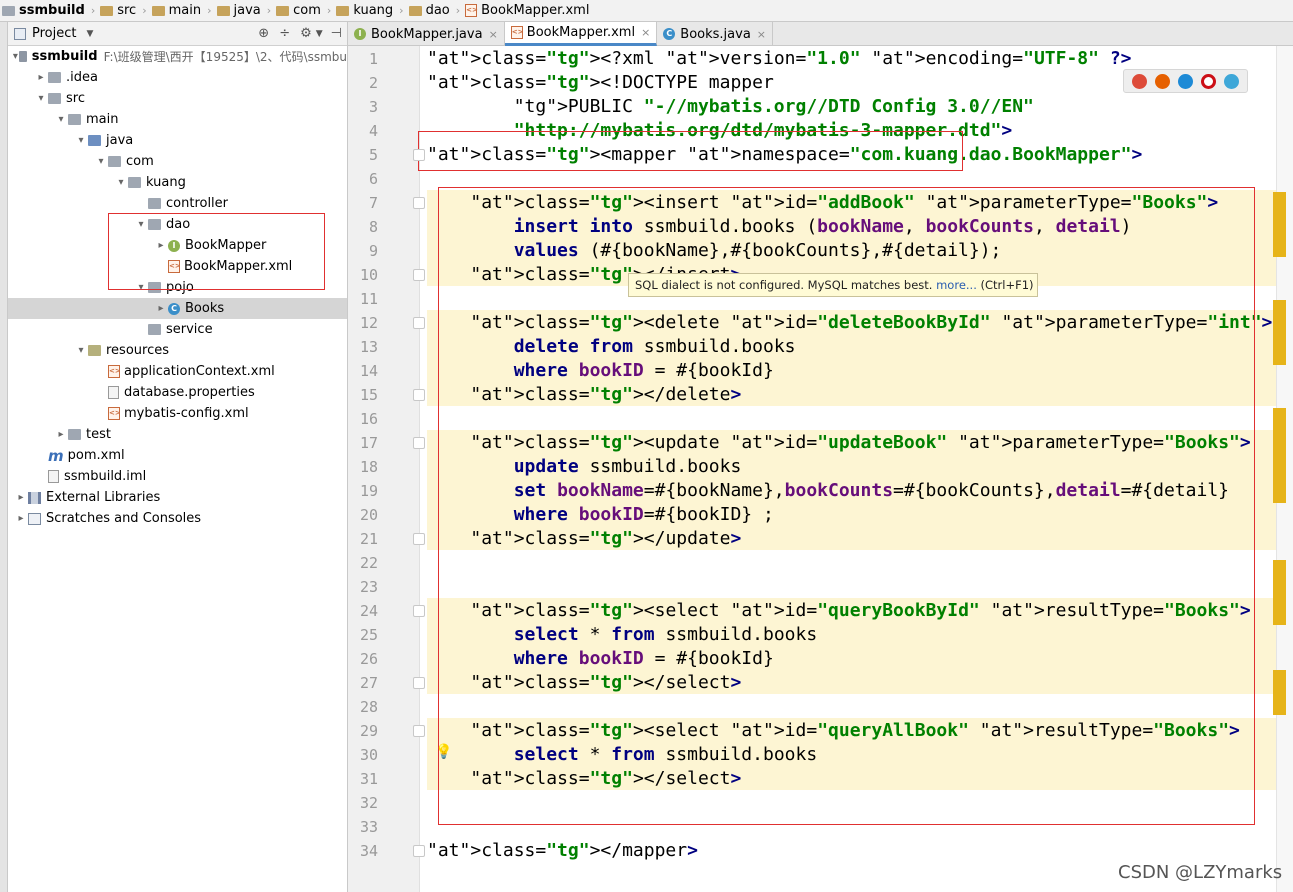 This screenshot has width=1293, height=892. I want to click on breadcrumb-label: src, so click(127, 10).